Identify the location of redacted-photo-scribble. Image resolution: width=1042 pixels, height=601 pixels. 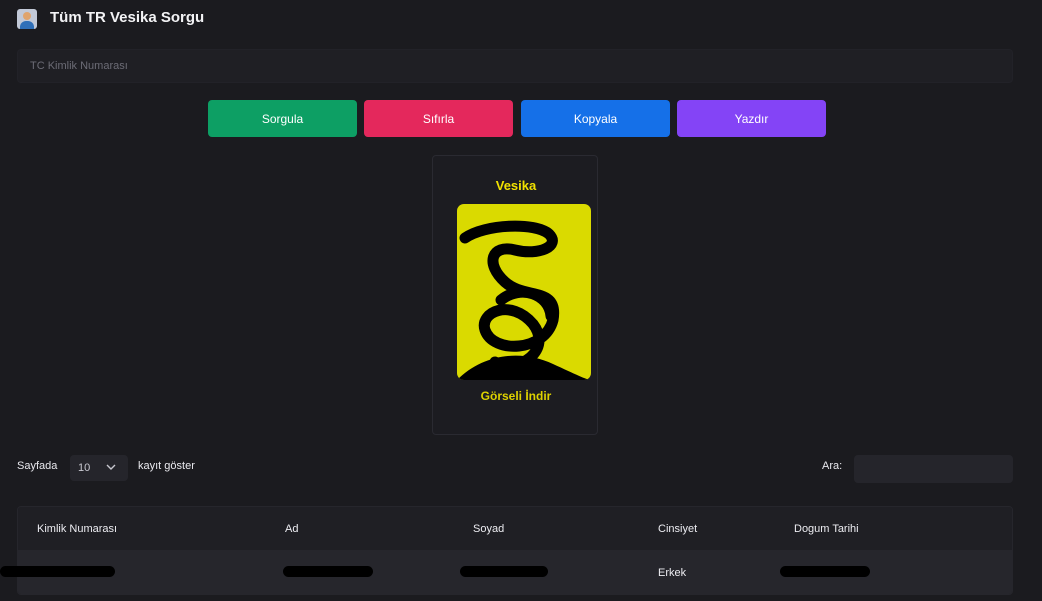
(524, 300).